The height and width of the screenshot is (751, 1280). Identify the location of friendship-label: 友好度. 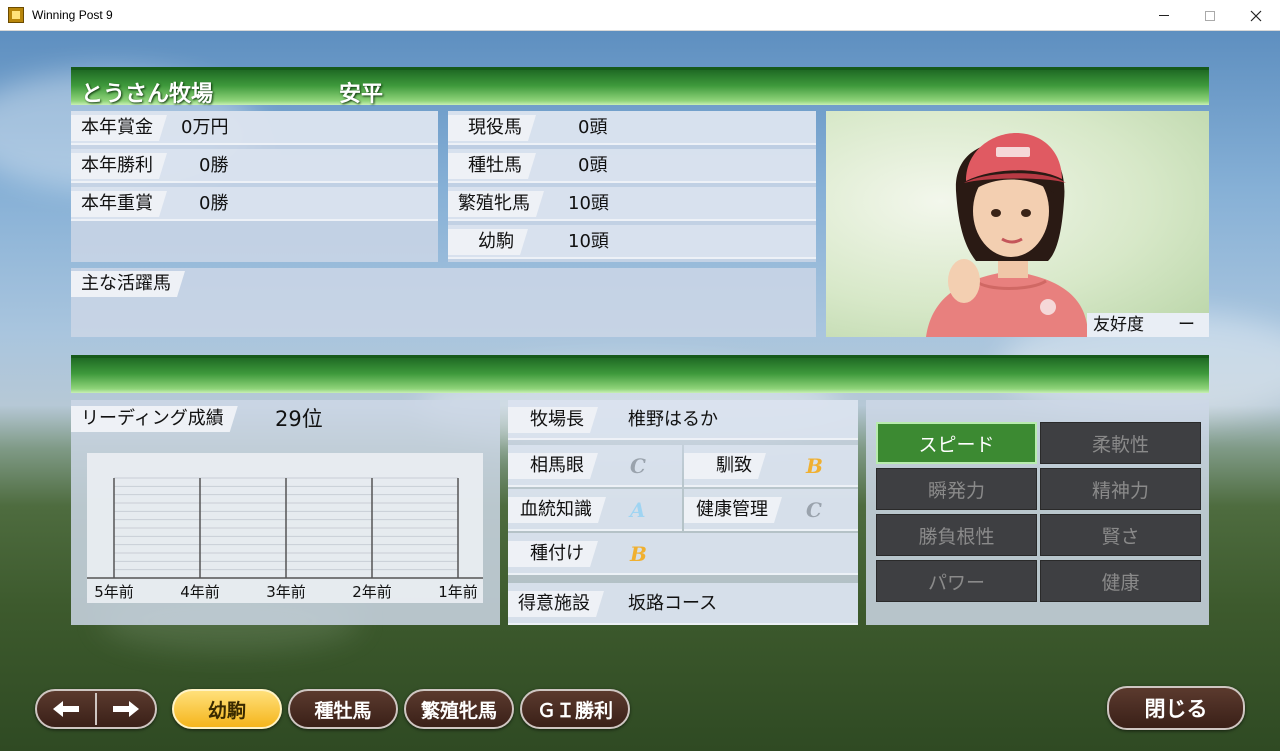
(1118, 325).